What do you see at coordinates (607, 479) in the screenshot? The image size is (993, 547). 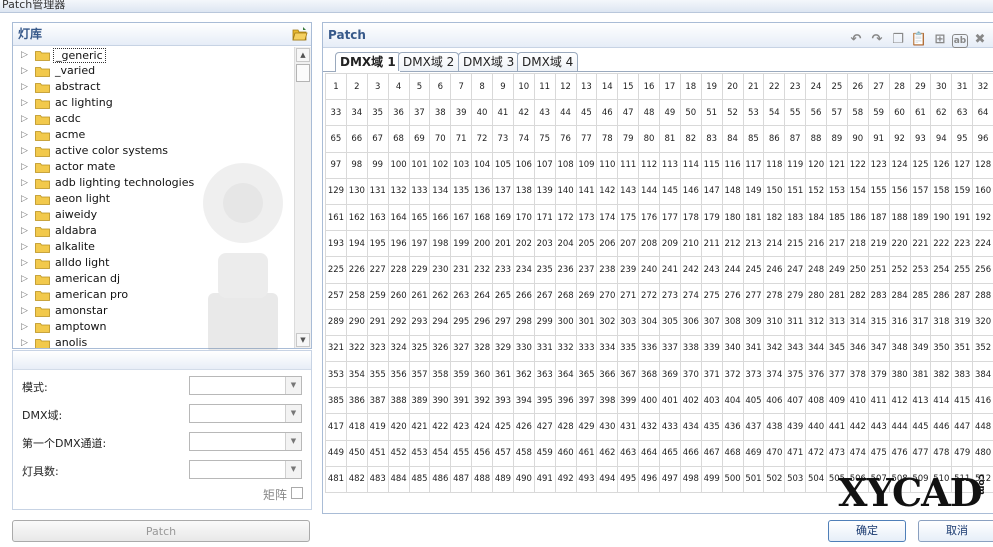 I see `dmx-channel-cell: 494` at bounding box center [607, 479].